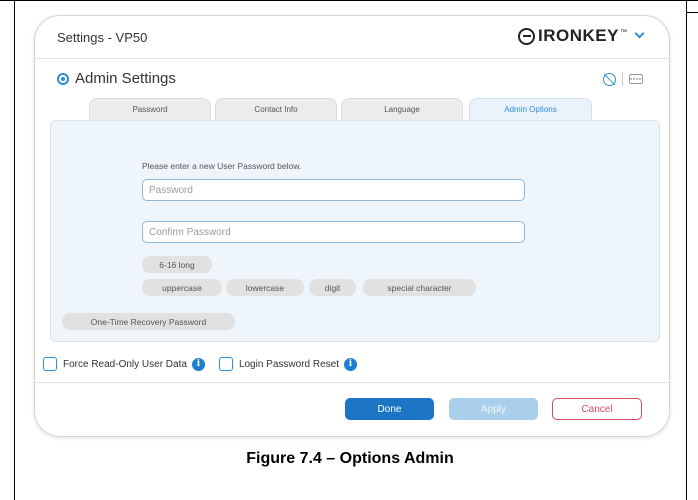 The height and width of the screenshot is (500, 698). Describe the element at coordinates (333, 232) in the screenshot. I see `confirm-password-input` at that location.